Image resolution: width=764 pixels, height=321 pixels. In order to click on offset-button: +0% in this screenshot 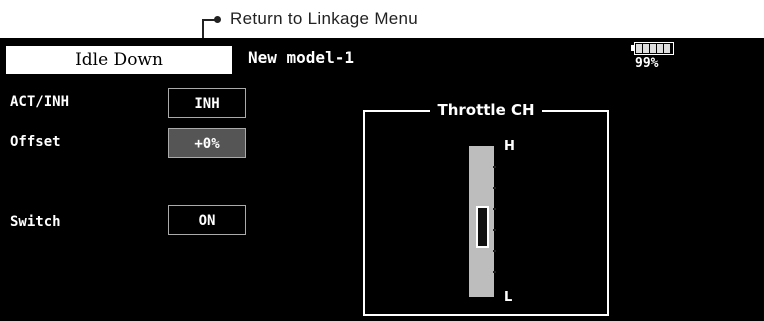, I will do `click(207, 143)`.